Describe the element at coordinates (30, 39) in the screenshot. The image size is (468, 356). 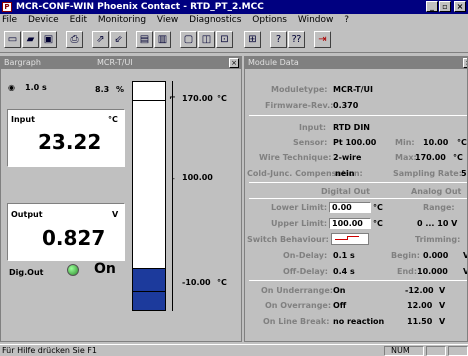
I see `open-icon: ▰` at that location.